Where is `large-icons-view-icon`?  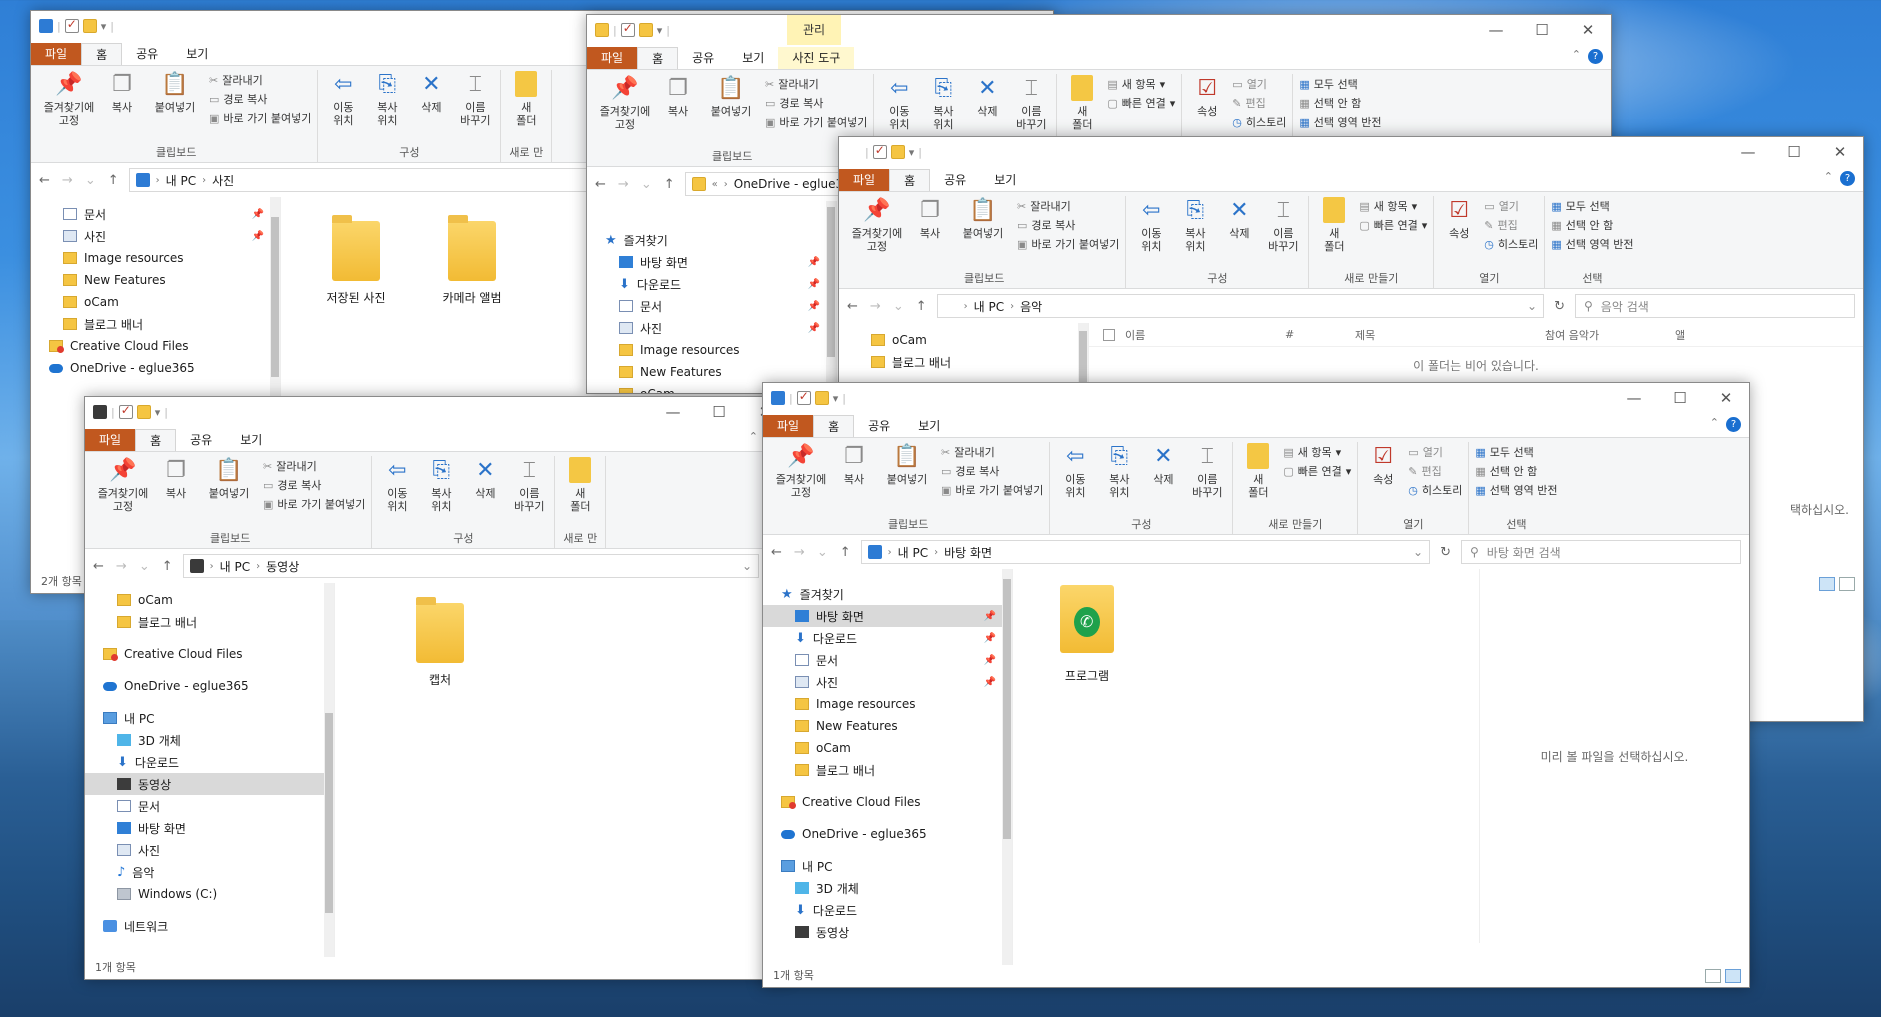
large-icons-view-icon is located at coordinates (1847, 584).